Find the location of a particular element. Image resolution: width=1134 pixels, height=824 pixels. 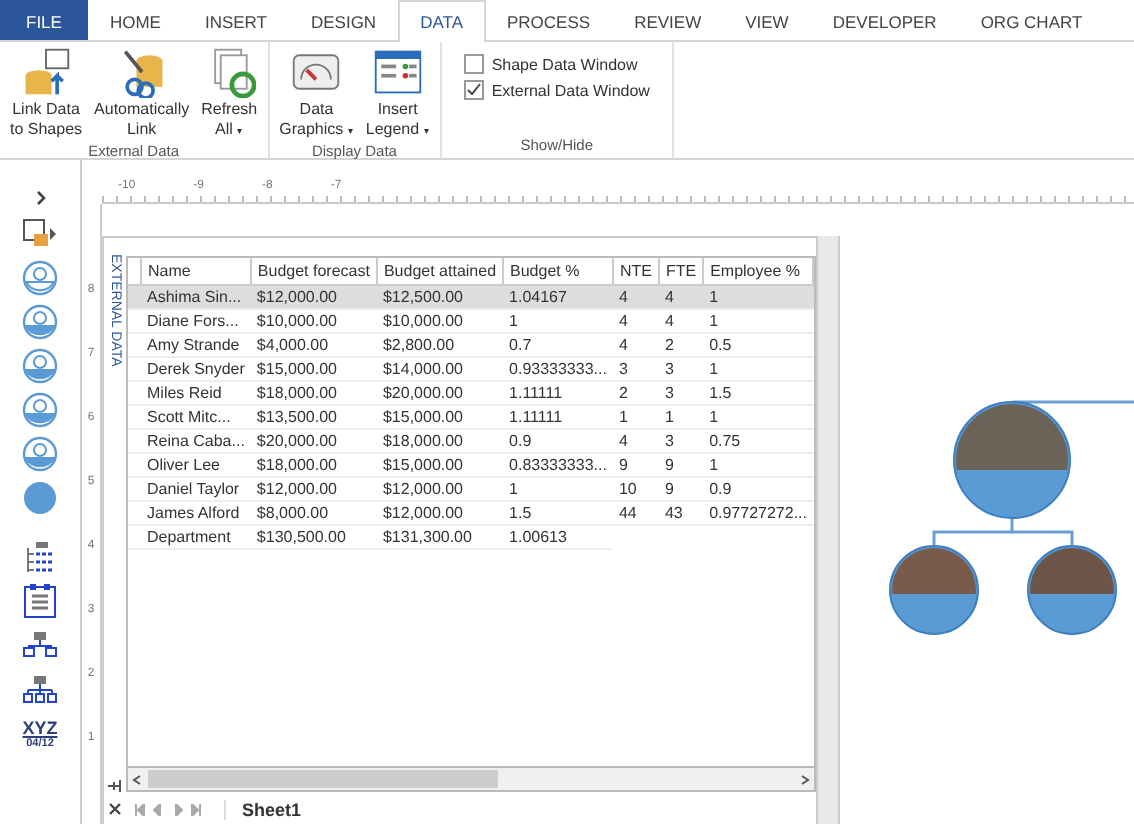

ribbon-tab: INSERT is located at coordinates (235, 20).